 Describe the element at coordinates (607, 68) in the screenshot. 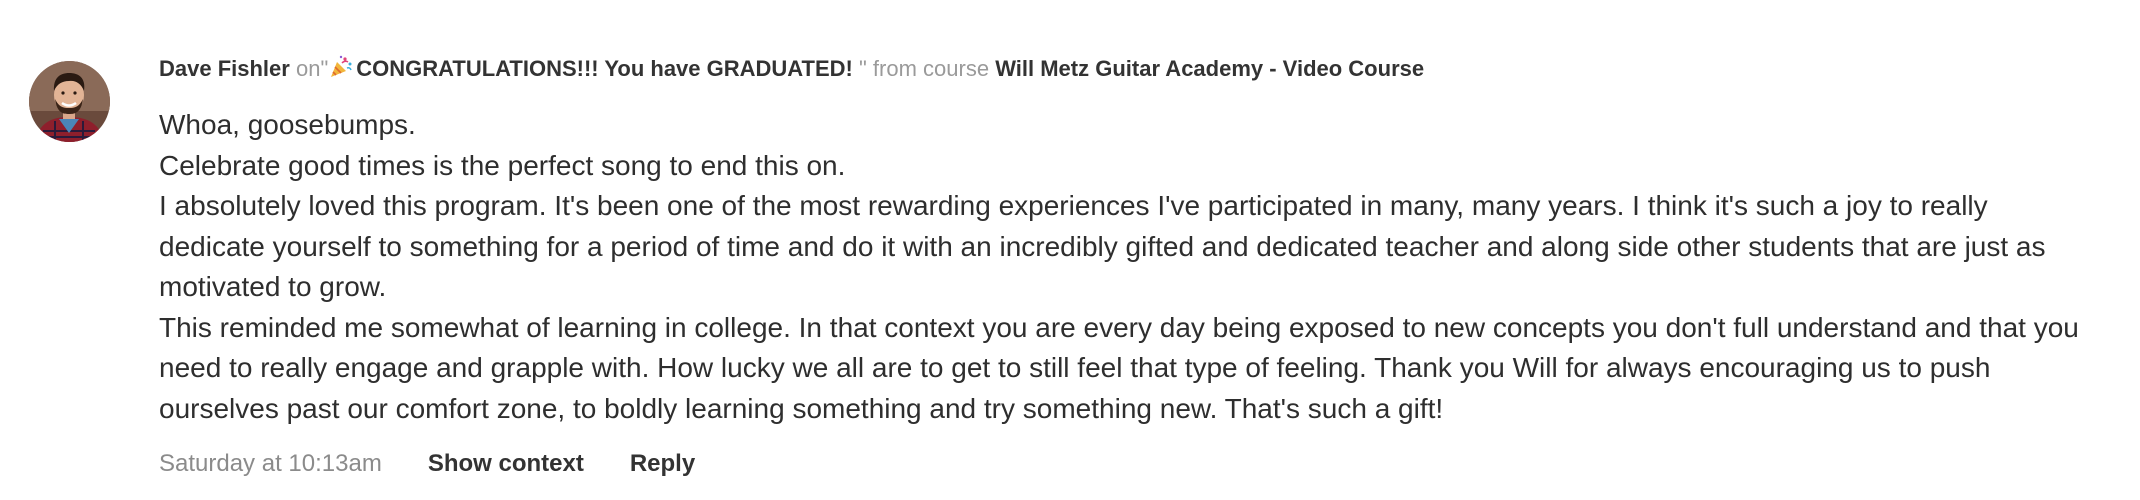

I see `post-title-link: CONGRATULATIONS!!! You have GRADUATED!` at that location.